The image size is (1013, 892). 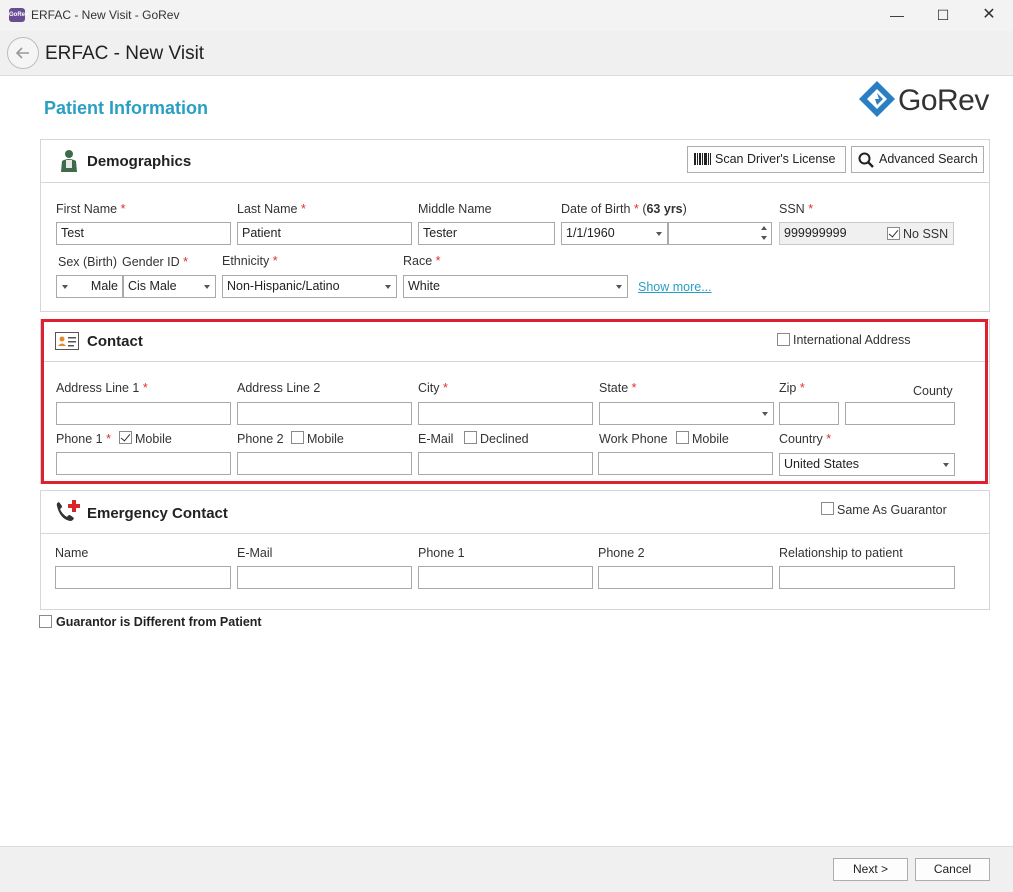 What do you see at coordinates (324, 463) in the screenshot?
I see `phone2-input` at bounding box center [324, 463].